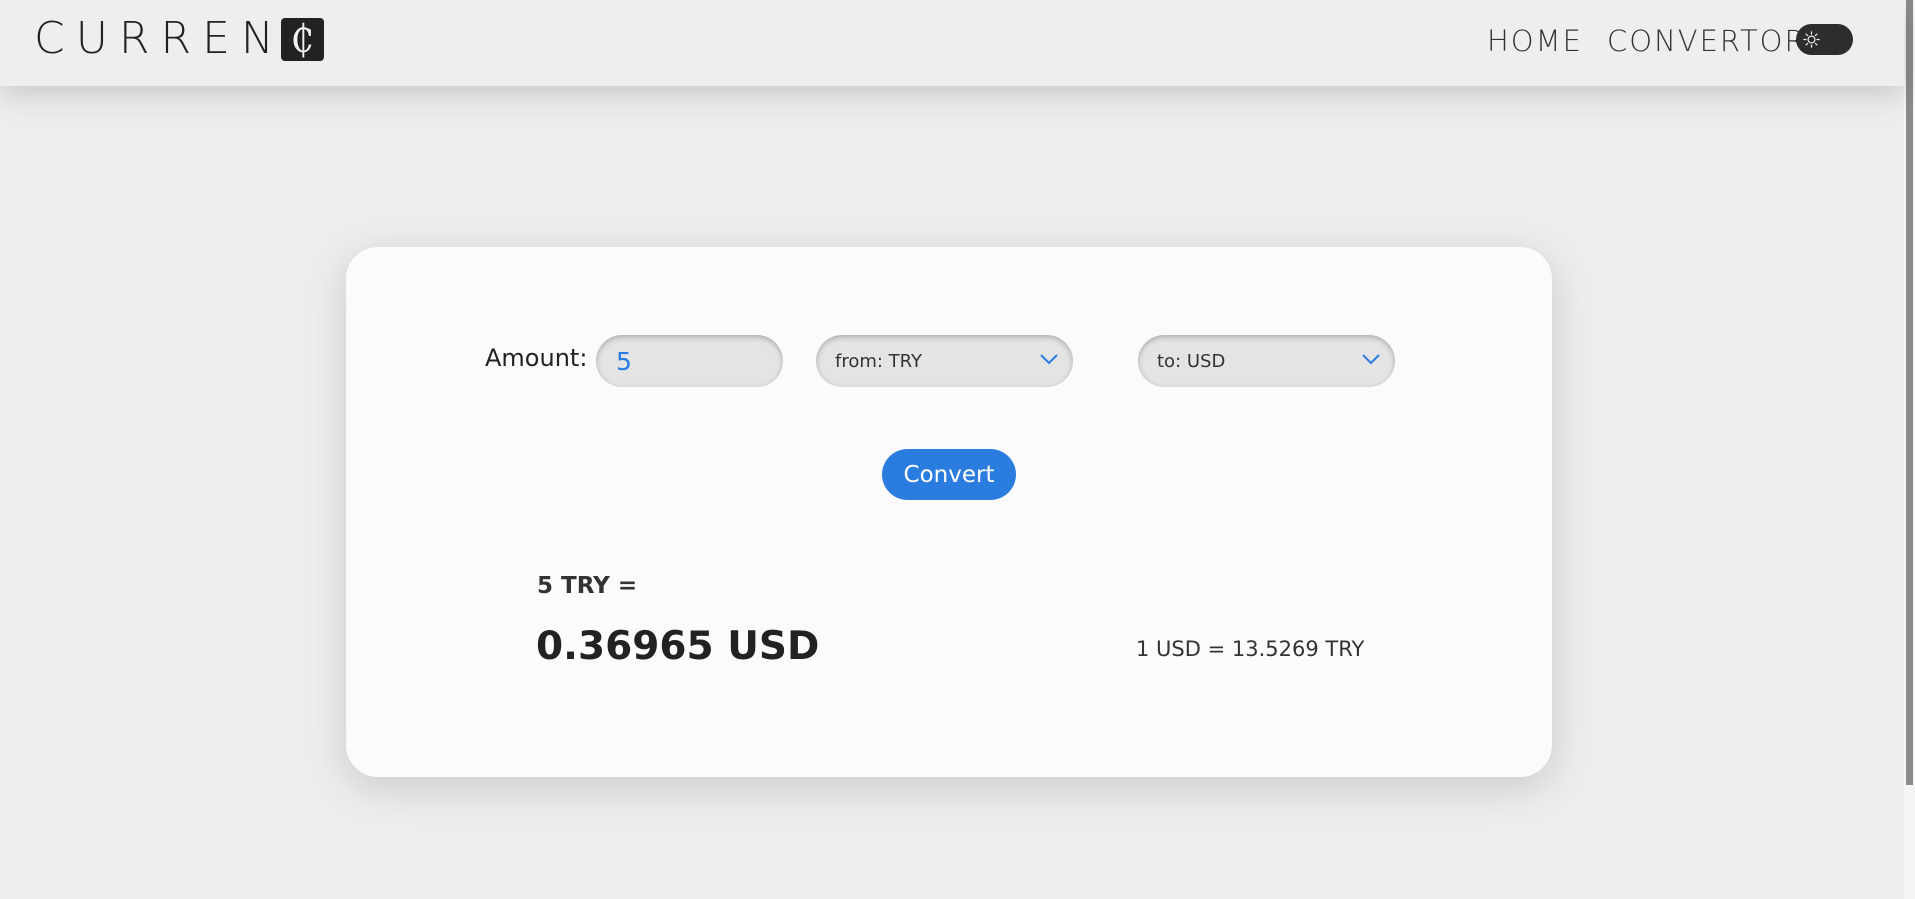  I want to click on sun-icon, so click(1811, 39).